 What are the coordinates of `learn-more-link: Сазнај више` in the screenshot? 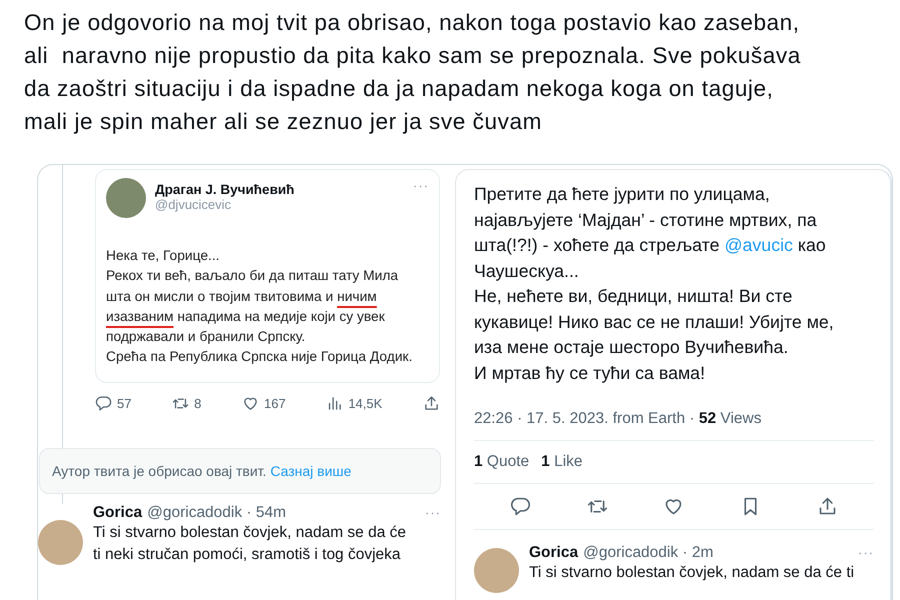 It's located at (311, 470).